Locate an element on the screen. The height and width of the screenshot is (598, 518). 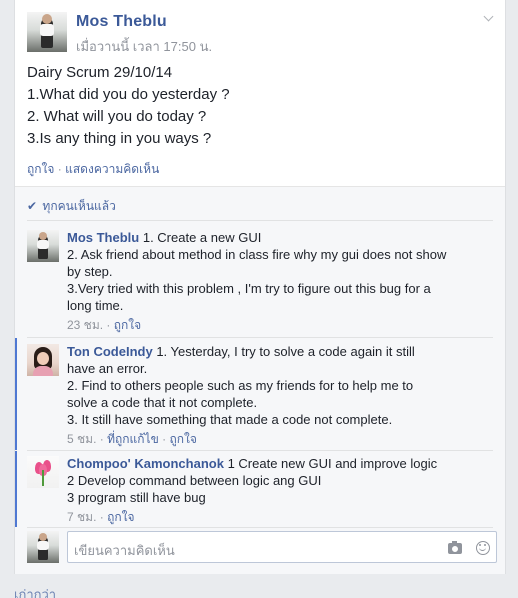
comment-line: 2 Develop command between logic ang GUI is located at coordinates (194, 480).